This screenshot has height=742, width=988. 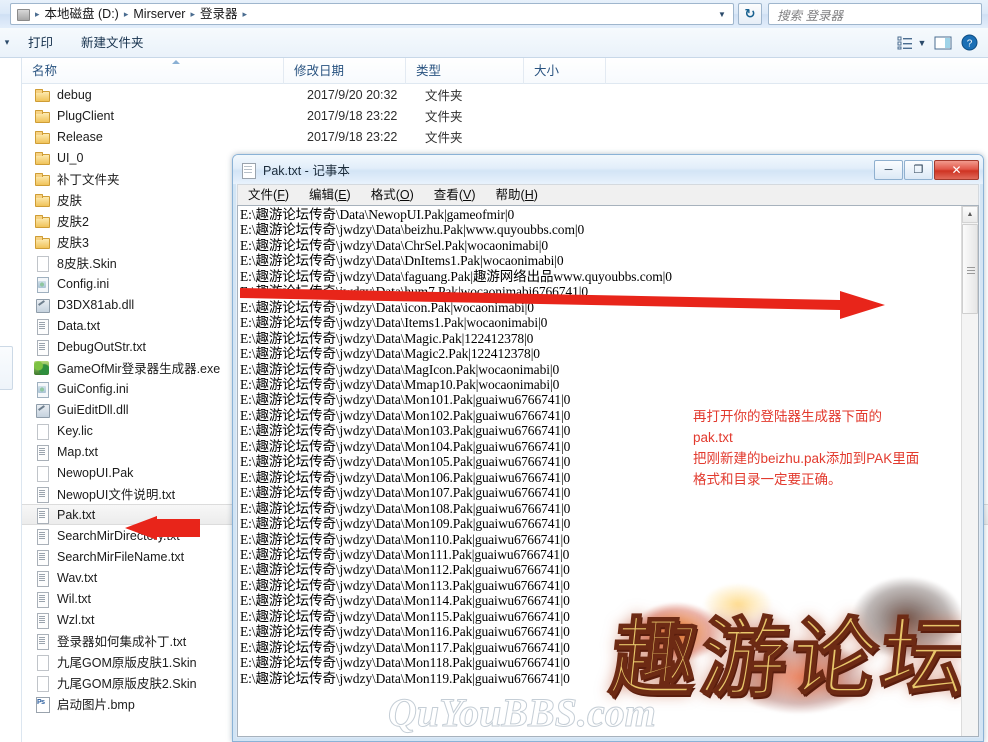 What do you see at coordinates (330, 195) in the screenshot?
I see `menu-edit: 编辑(E)` at bounding box center [330, 195].